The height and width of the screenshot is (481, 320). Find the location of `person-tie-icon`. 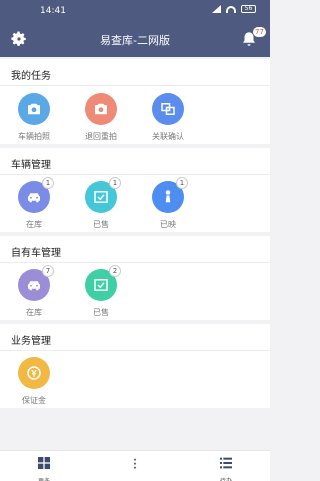

person-tie-icon is located at coordinates (168, 196).